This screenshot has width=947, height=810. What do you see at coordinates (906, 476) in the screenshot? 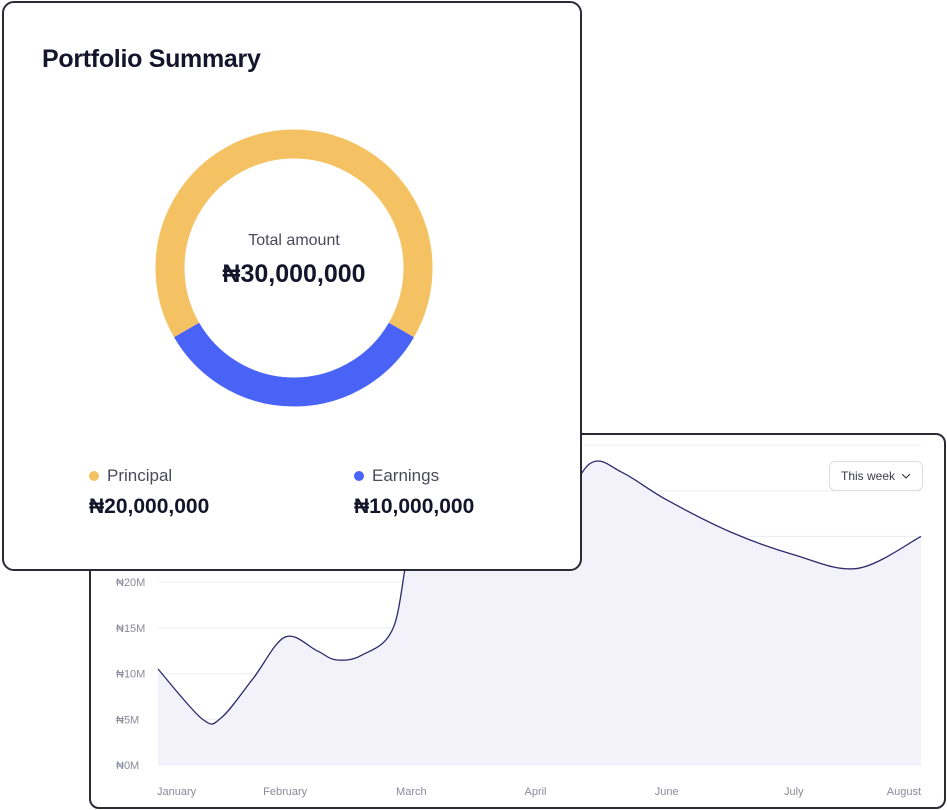
I see `chevron-down-icon` at bounding box center [906, 476].